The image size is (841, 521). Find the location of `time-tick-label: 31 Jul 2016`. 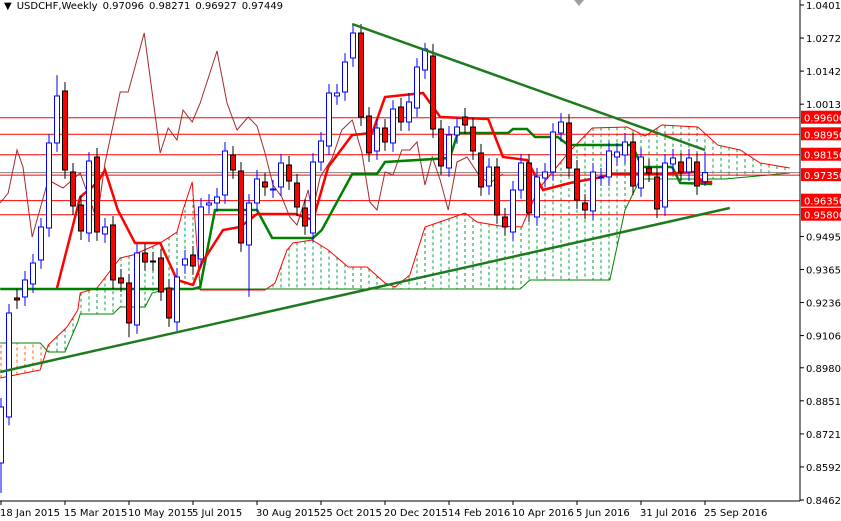

time-tick-label: 31 Jul 2016 is located at coordinates (668, 513).